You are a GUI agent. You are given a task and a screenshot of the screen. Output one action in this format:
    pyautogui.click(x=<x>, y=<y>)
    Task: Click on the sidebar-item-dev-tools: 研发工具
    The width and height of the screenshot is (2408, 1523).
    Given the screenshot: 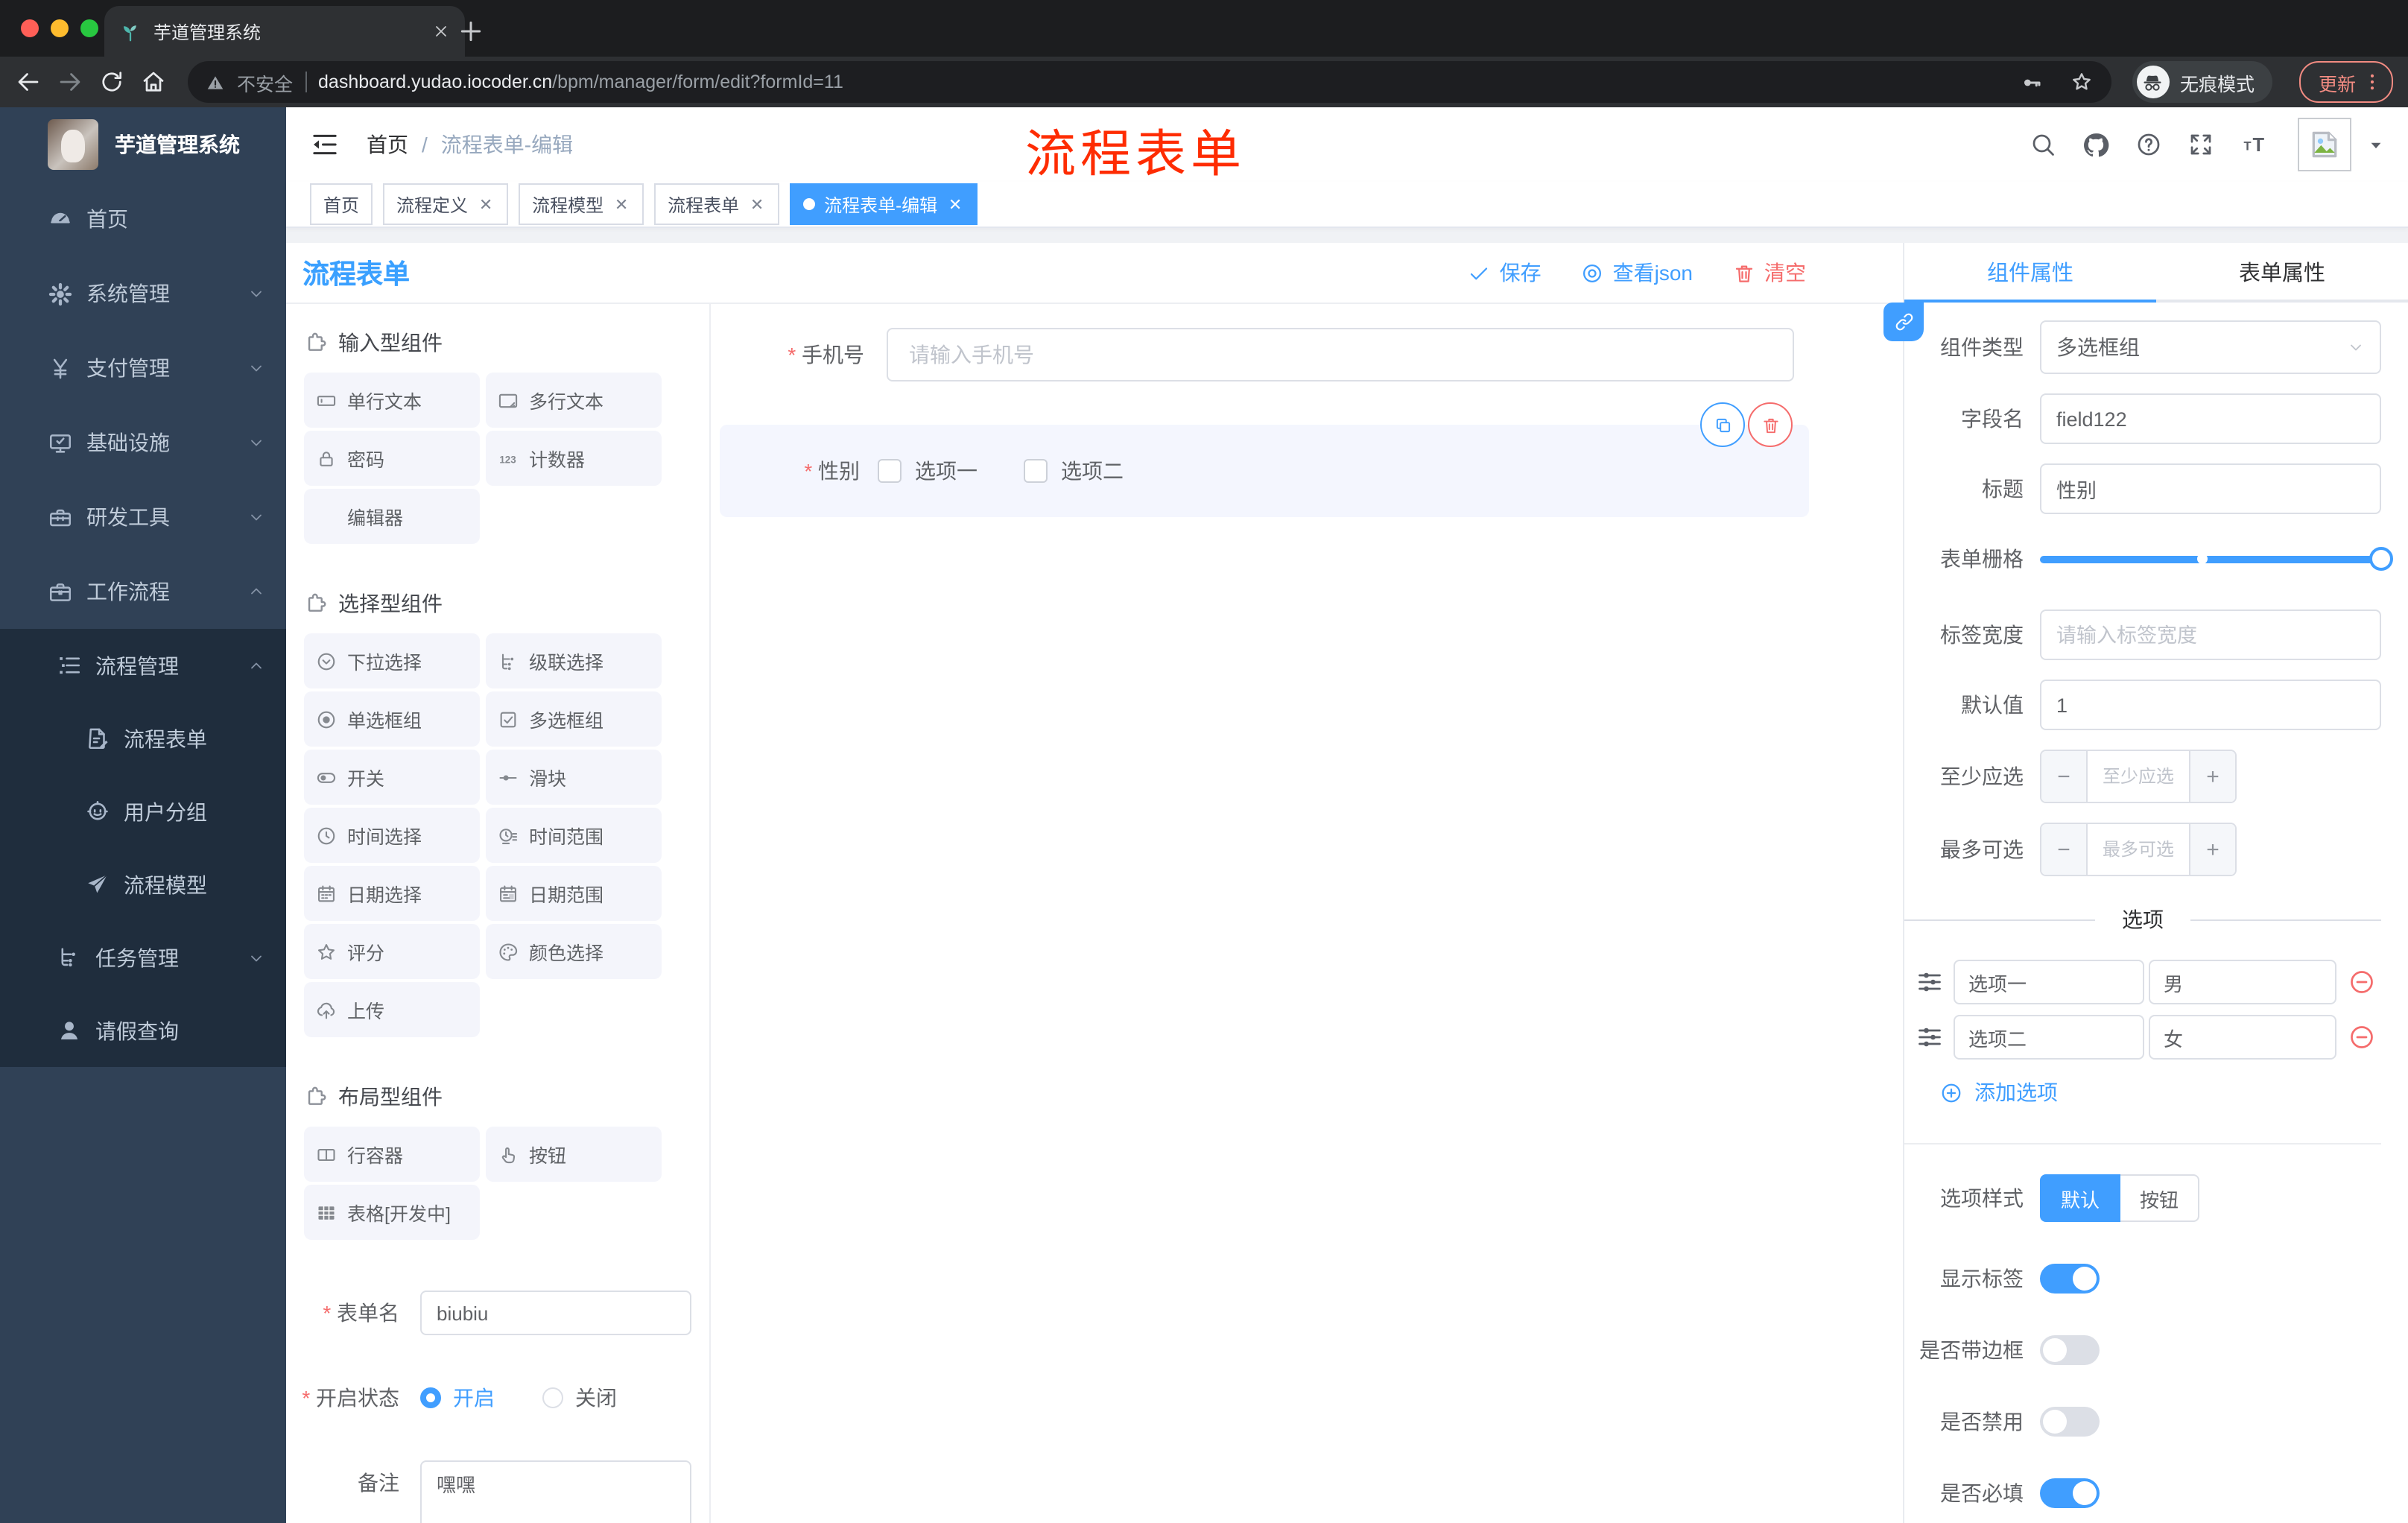 What is the action you would take?
    pyautogui.click(x=143, y=517)
    